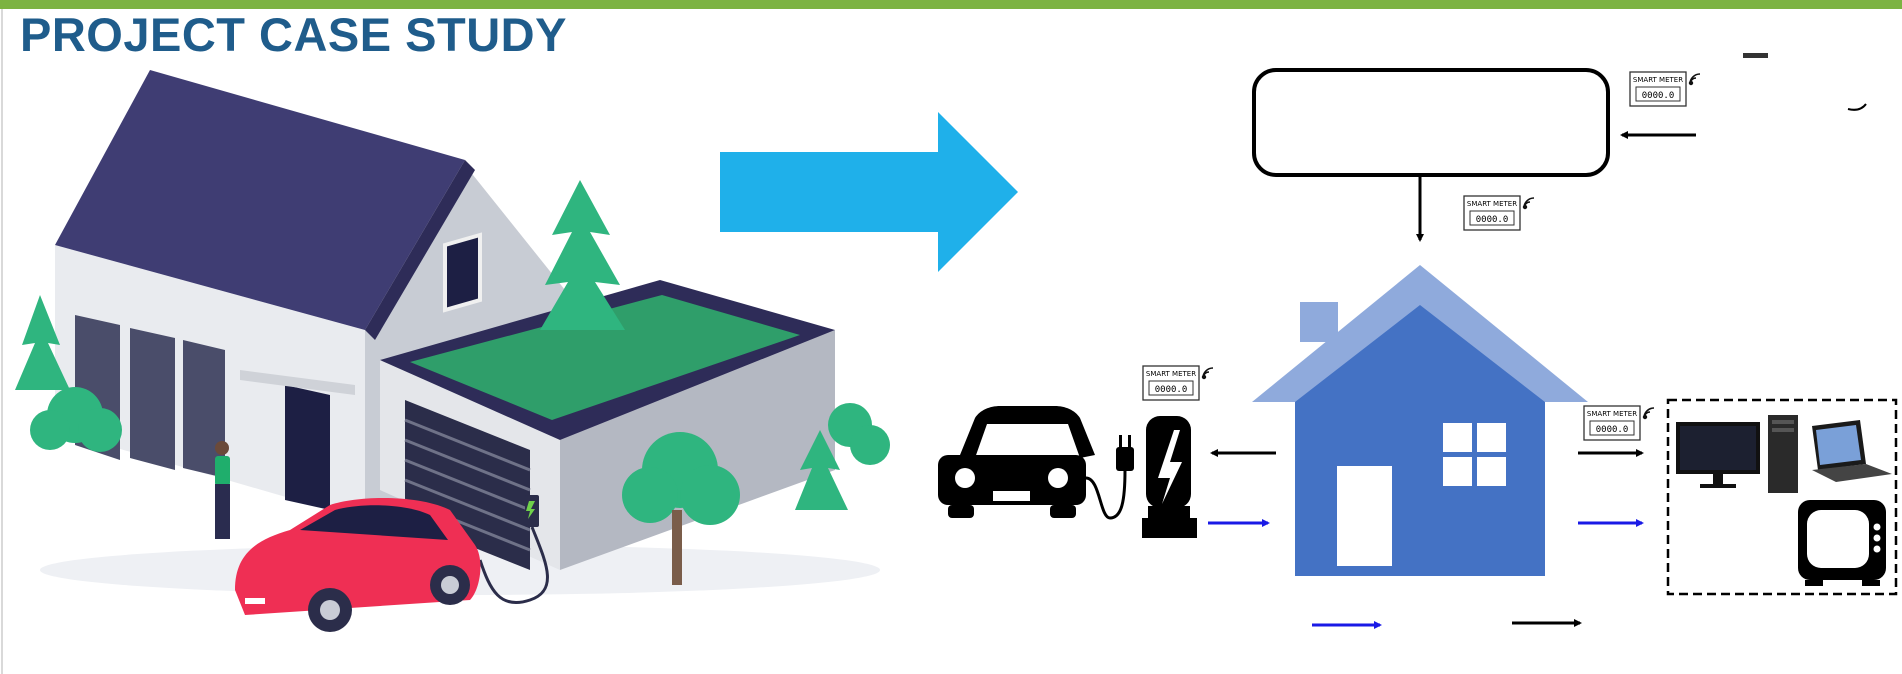 This screenshot has height=674, width=1902. What do you see at coordinates (1718, 455) in the screenshot?
I see `monitor-icon` at bounding box center [1718, 455].